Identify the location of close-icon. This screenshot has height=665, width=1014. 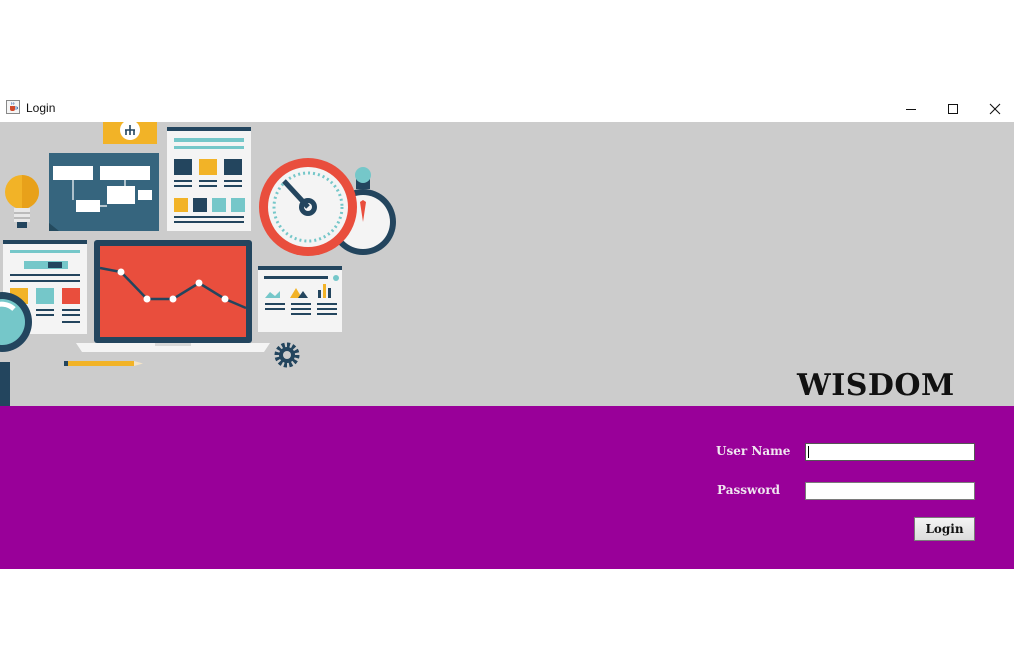
(995, 109).